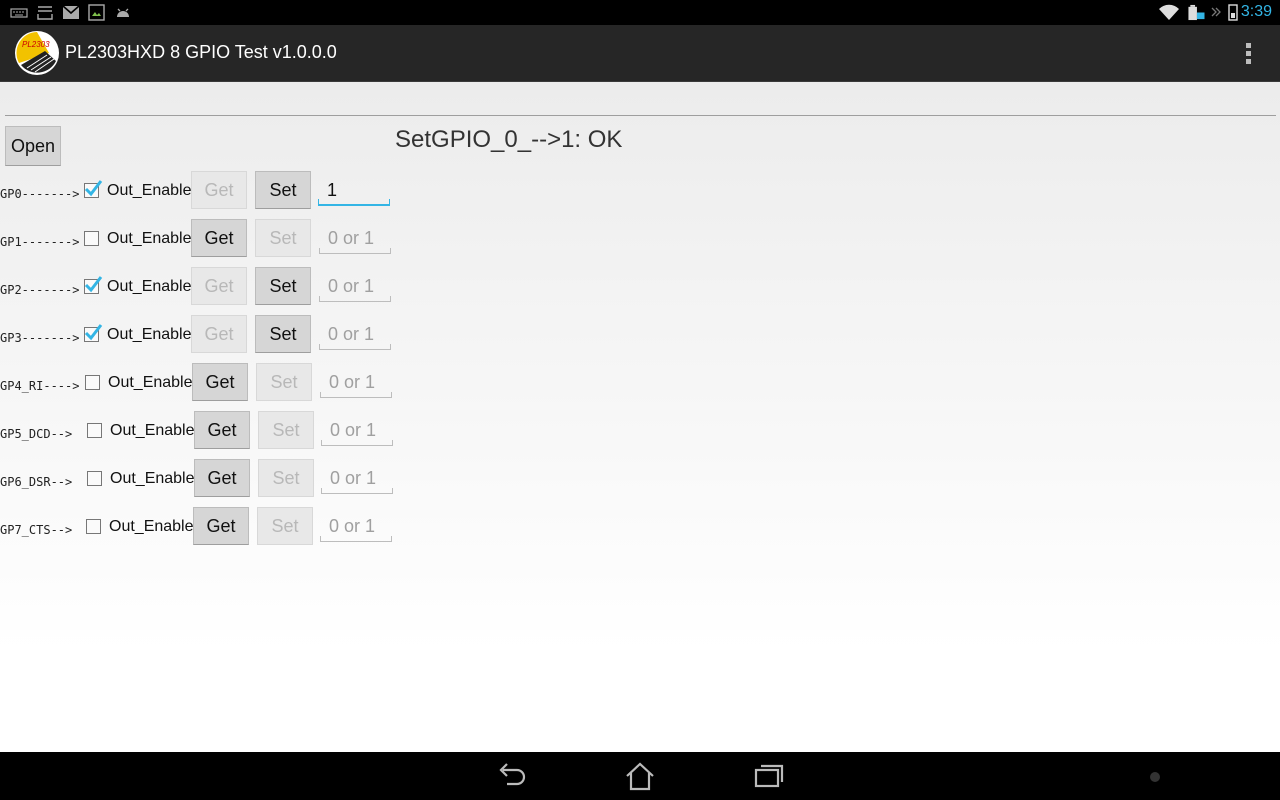 The height and width of the screenshot is (800, 1280). I want to click on gpio-label: GP2------->, so click(40, 290).